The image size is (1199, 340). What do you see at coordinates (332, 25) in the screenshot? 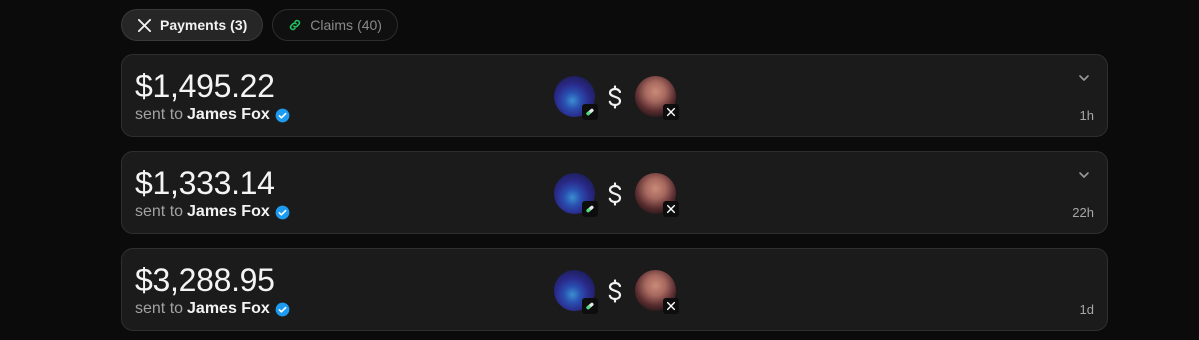
I see `tab-claims-label: Claims` at bounding box center [332, 25].